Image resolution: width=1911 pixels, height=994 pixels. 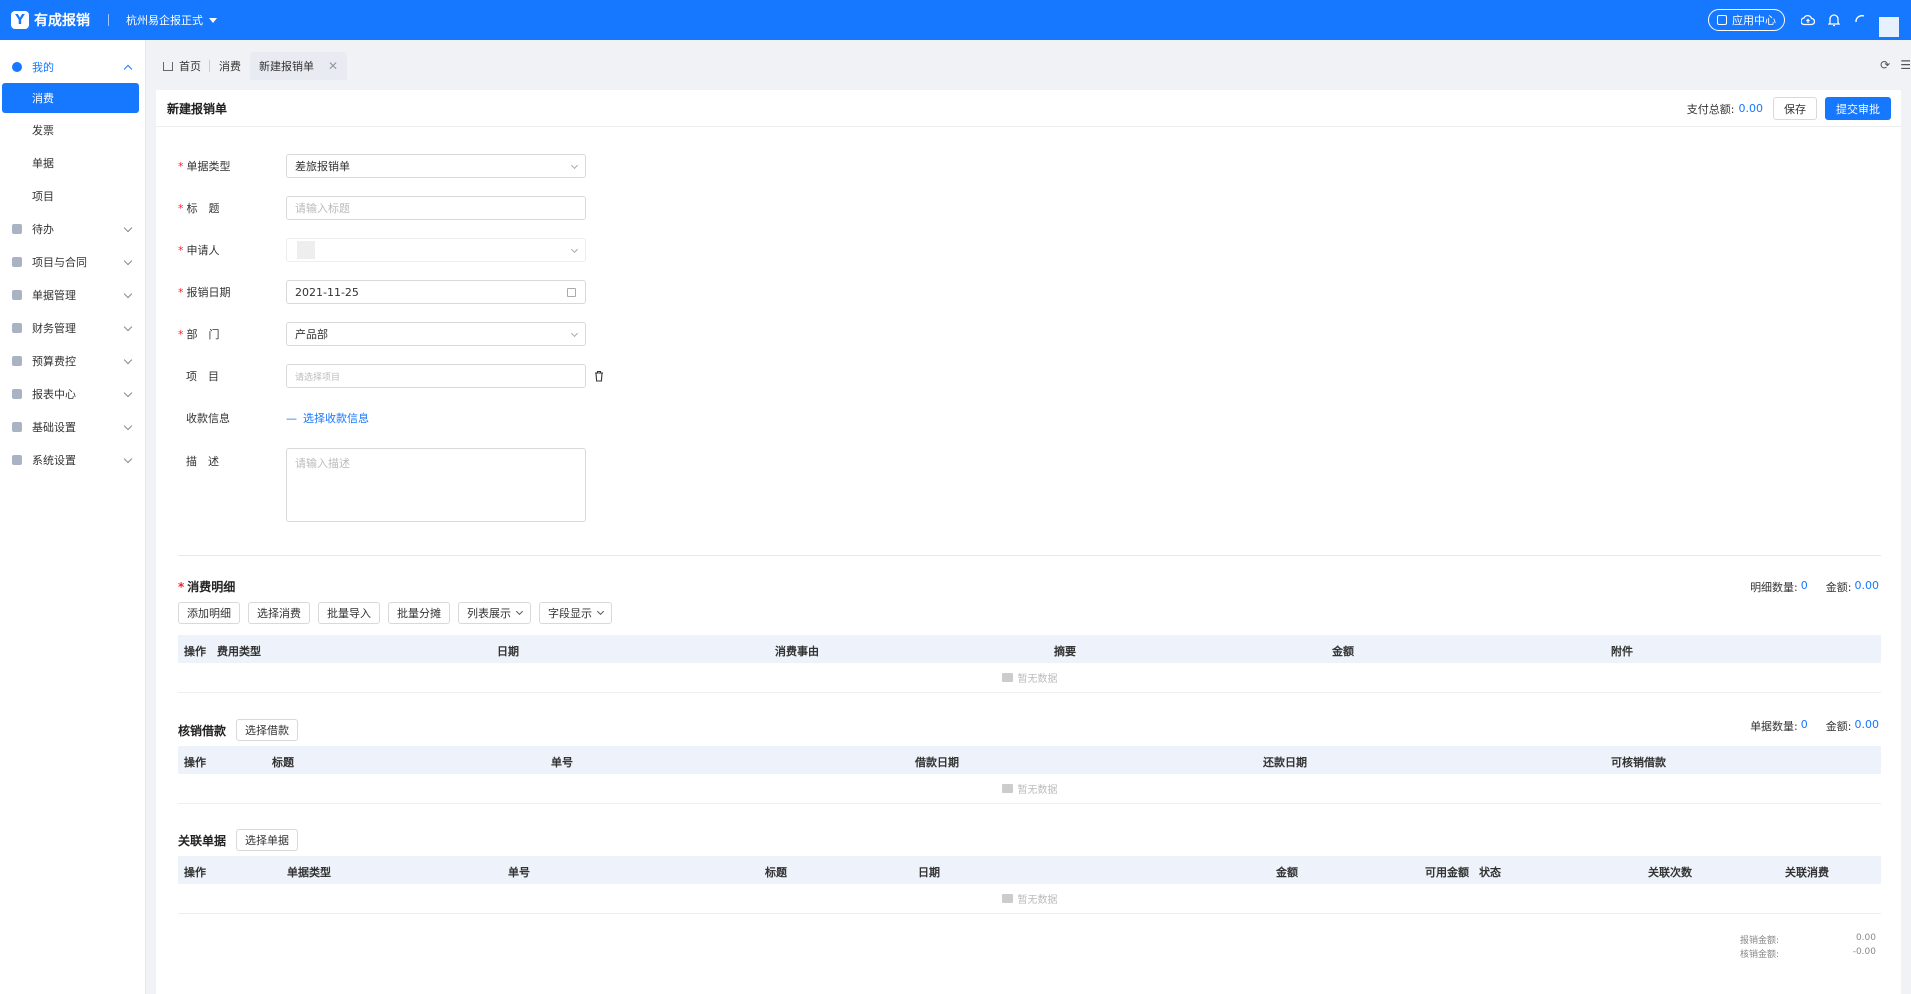 What do you see at coordinates (72, 66) in the screenshot?
I see `menu-group-mine: 我的` at bounding box center [72, 66].